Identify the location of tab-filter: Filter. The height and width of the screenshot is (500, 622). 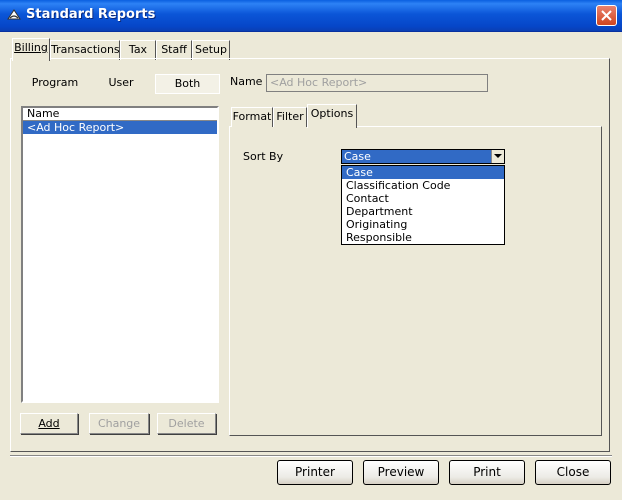
(290, 117).